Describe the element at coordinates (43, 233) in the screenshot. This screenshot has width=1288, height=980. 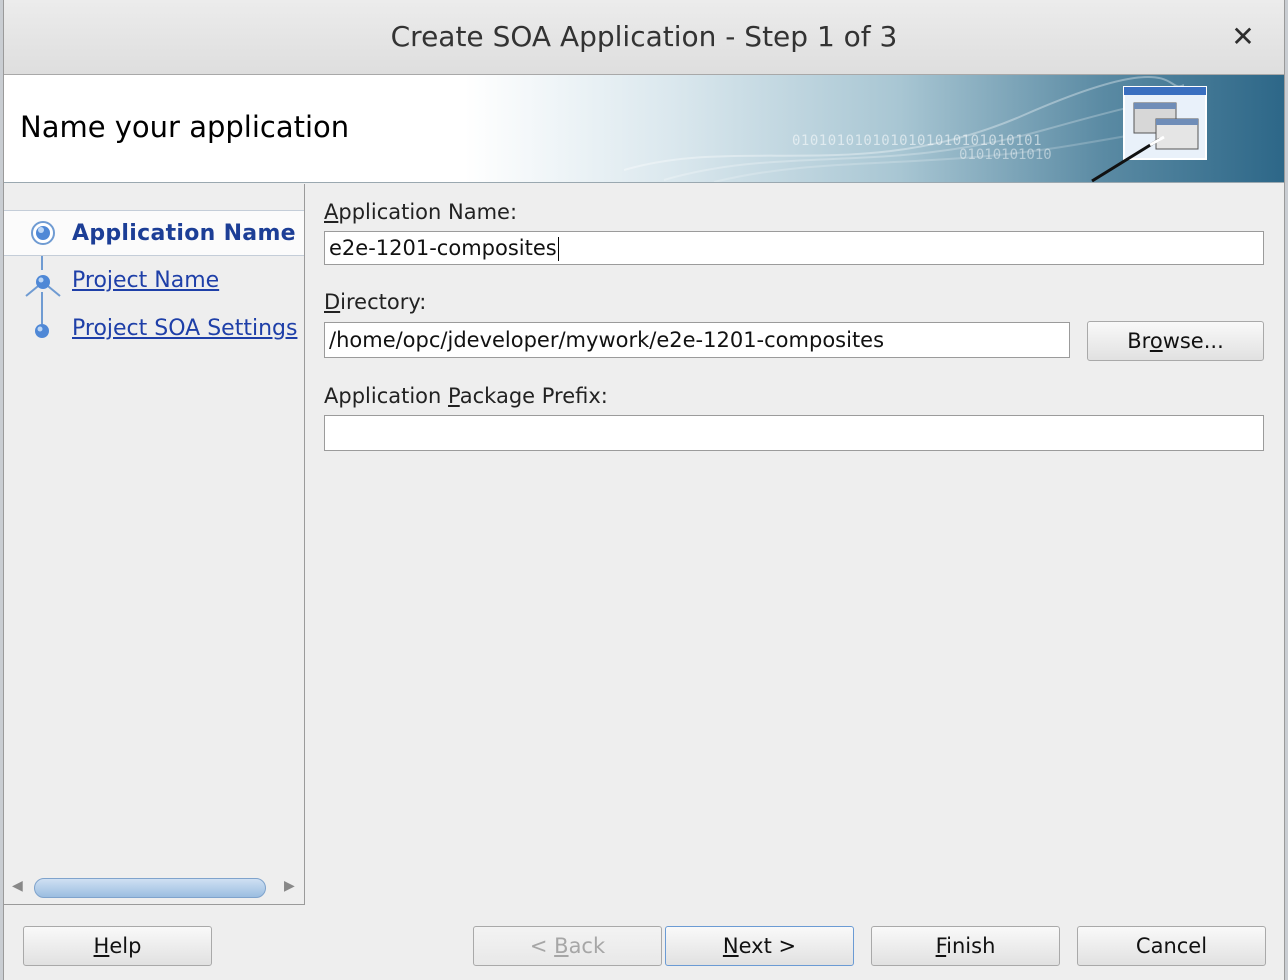
I see `current-step-icon` at that location.